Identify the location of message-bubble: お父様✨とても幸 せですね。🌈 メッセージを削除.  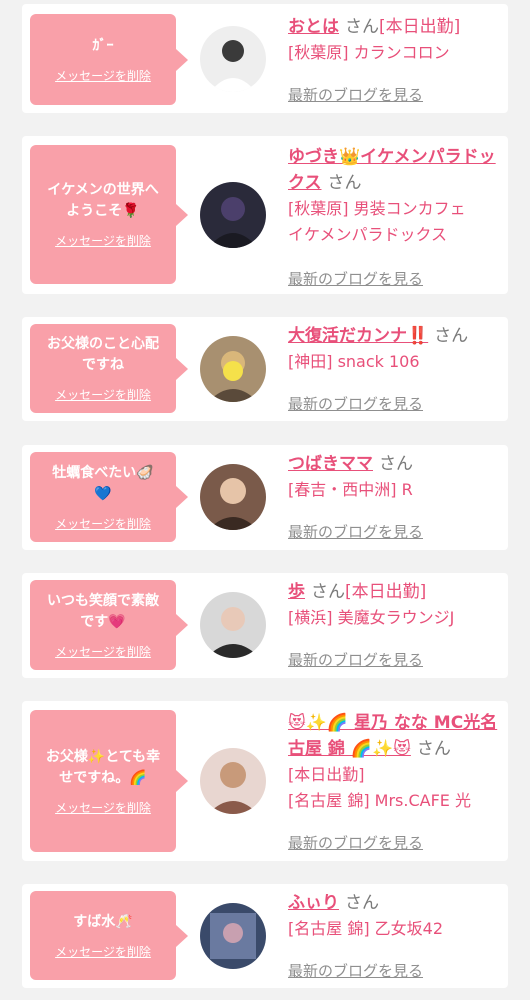
(109, 781).